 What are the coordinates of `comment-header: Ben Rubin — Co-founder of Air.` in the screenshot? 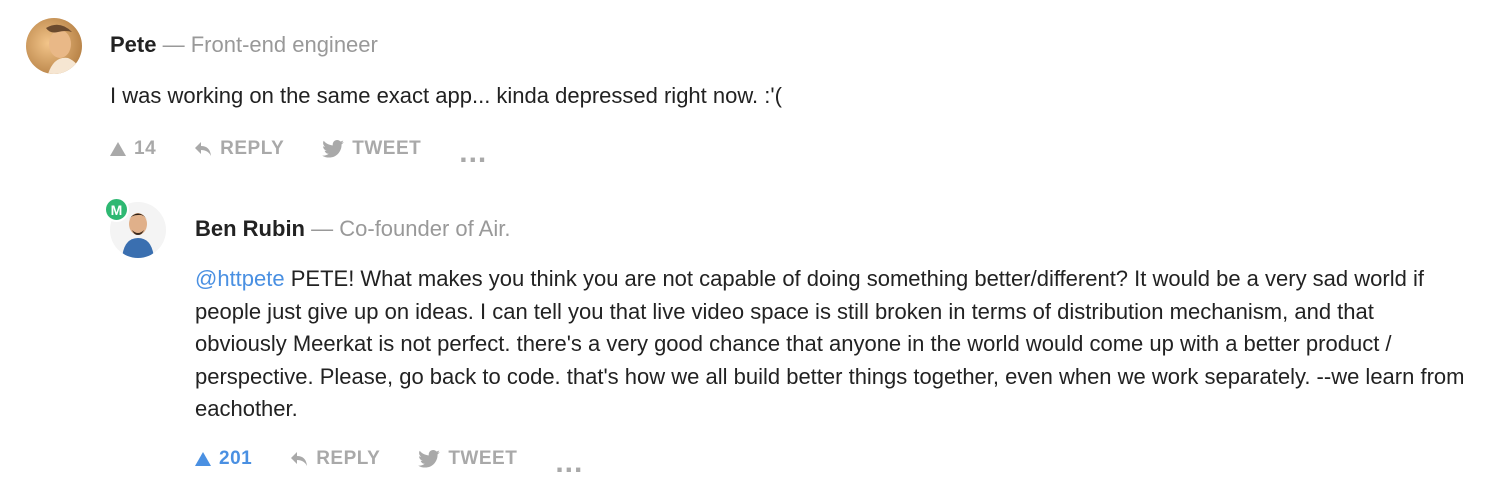 It's located at (352, 229).